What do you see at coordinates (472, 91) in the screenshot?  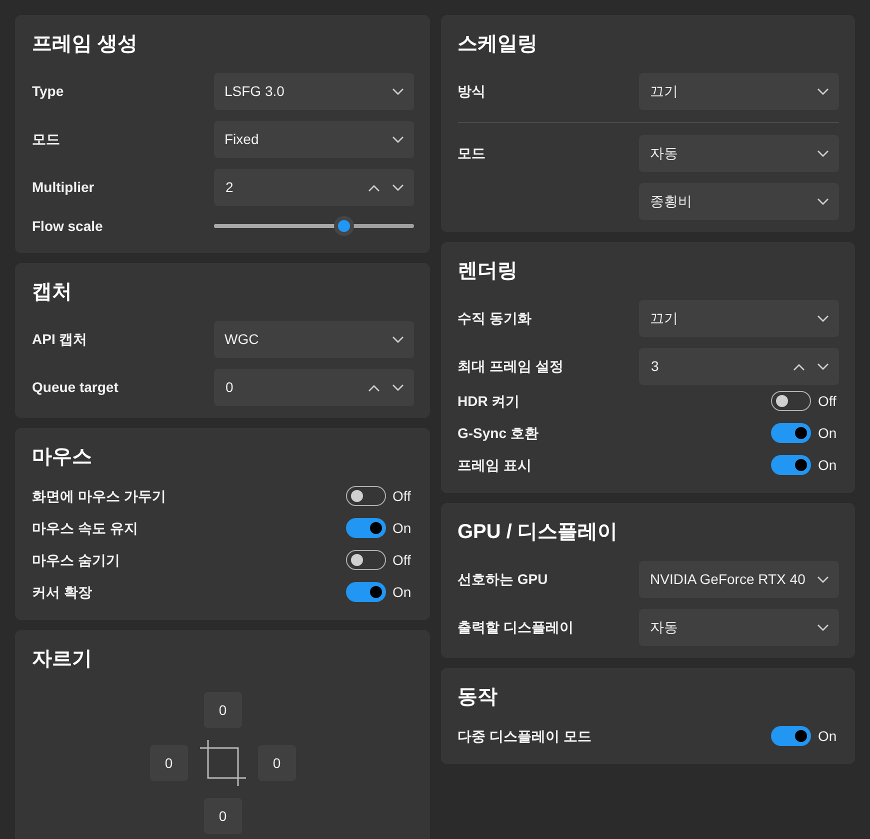 I see `setting-label: 방식` at bounding box center [472, 91].